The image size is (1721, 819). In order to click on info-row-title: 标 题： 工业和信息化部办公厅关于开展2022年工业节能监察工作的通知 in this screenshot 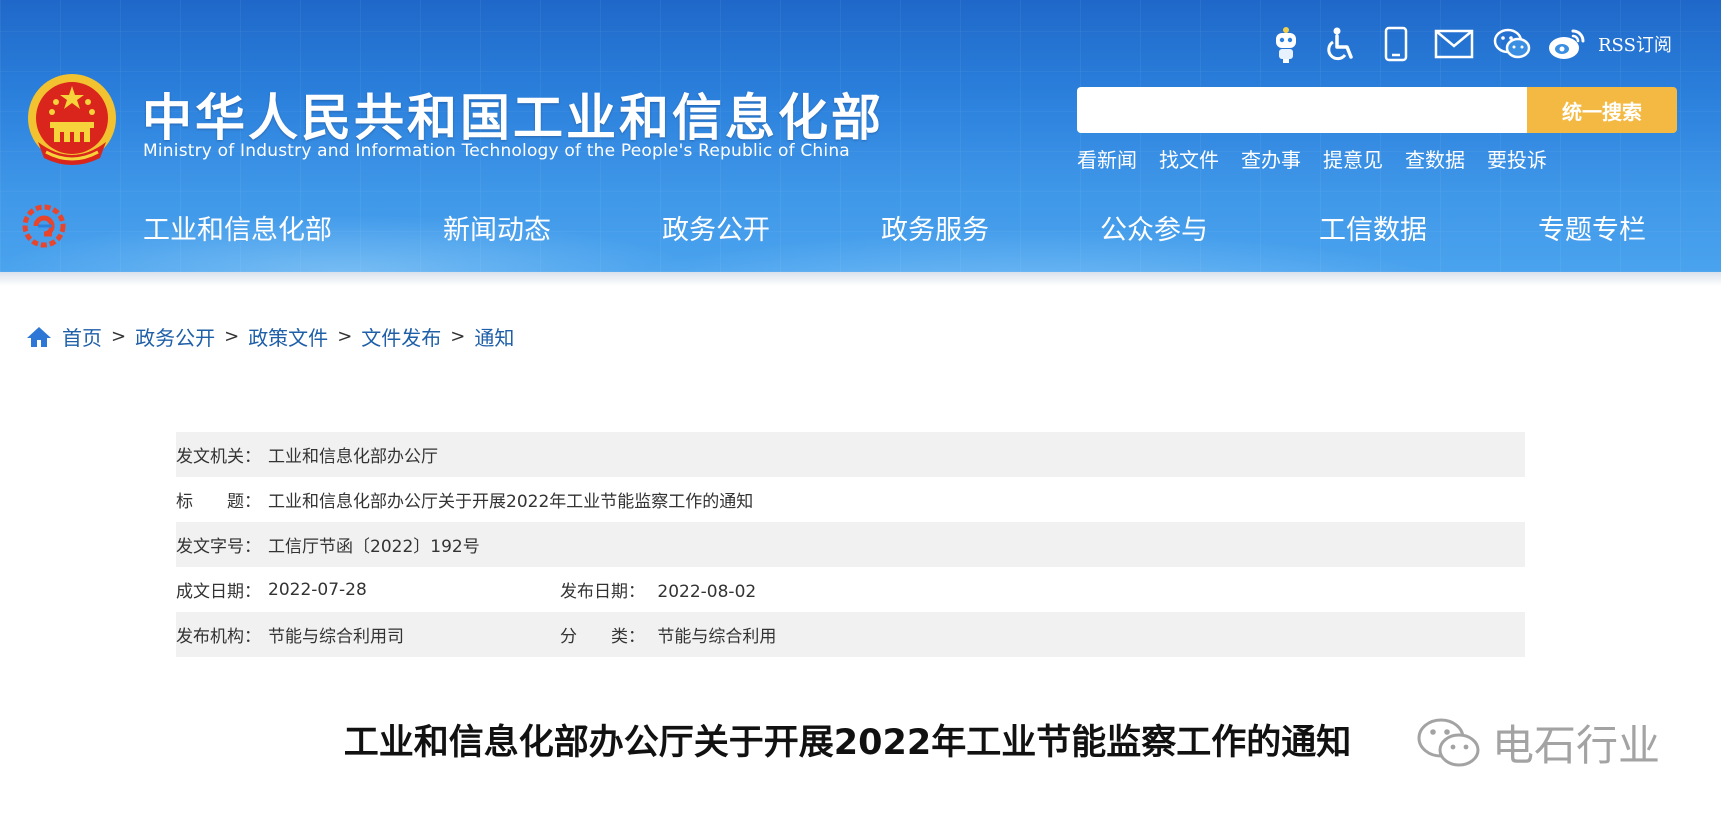, I will do `click(850, 499)`.